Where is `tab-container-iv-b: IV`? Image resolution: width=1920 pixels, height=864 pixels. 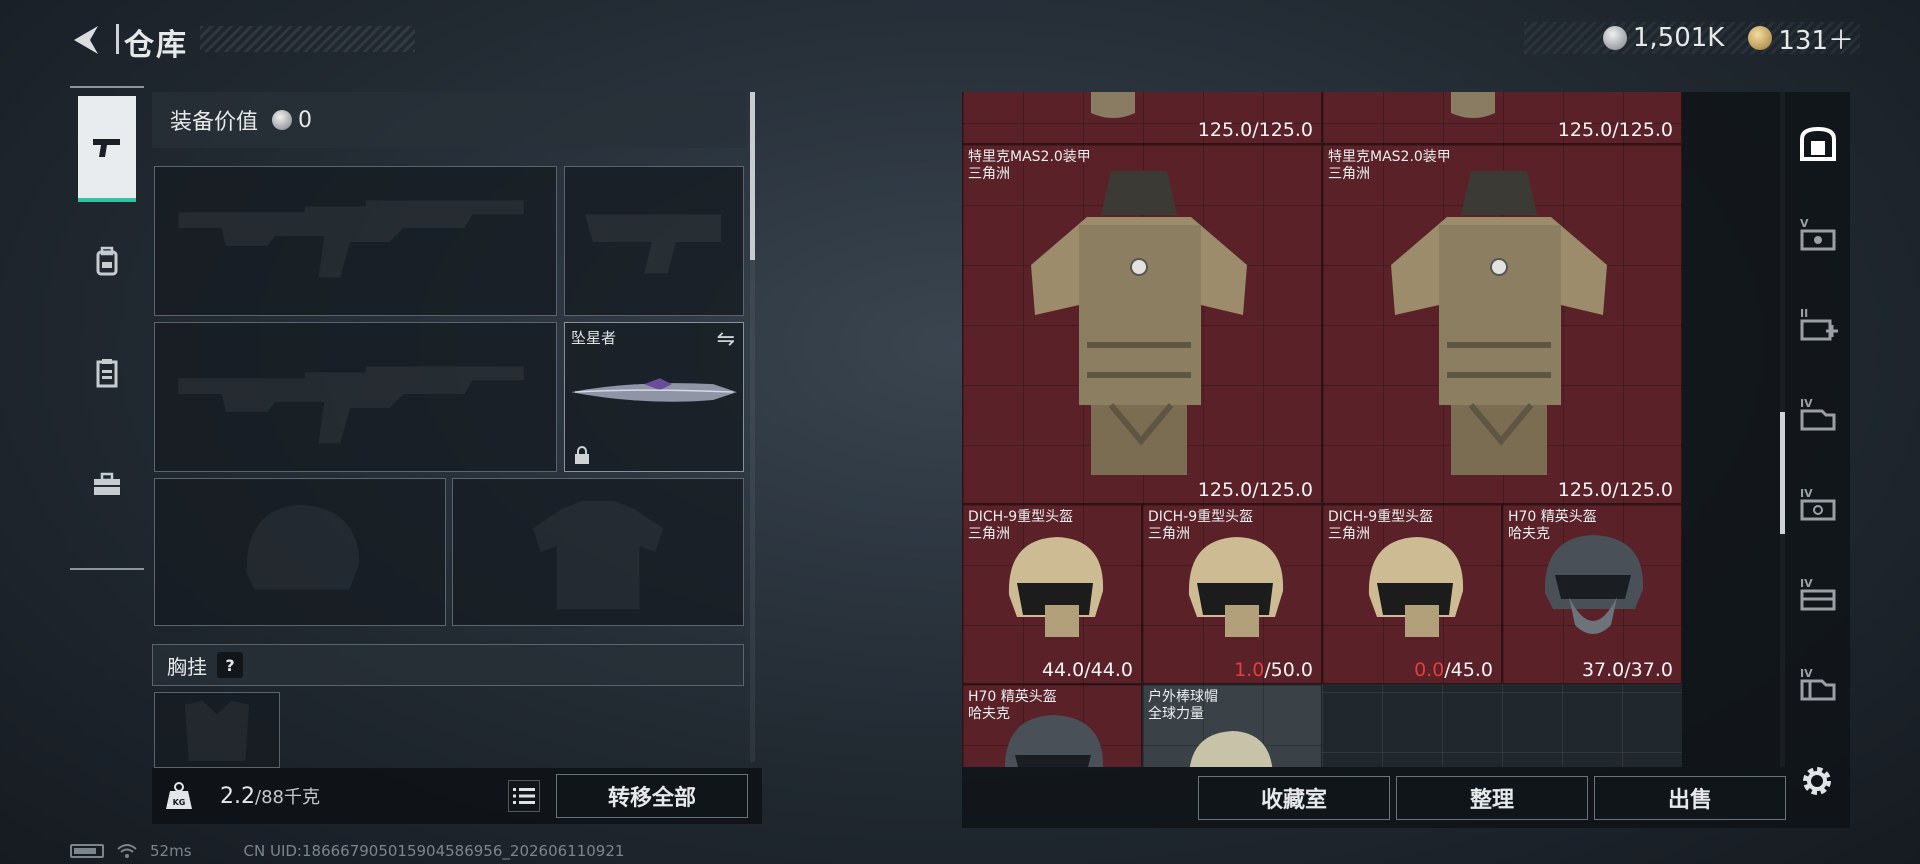 tab-container-iv-b: IV is located at coordinates (1818, 504).